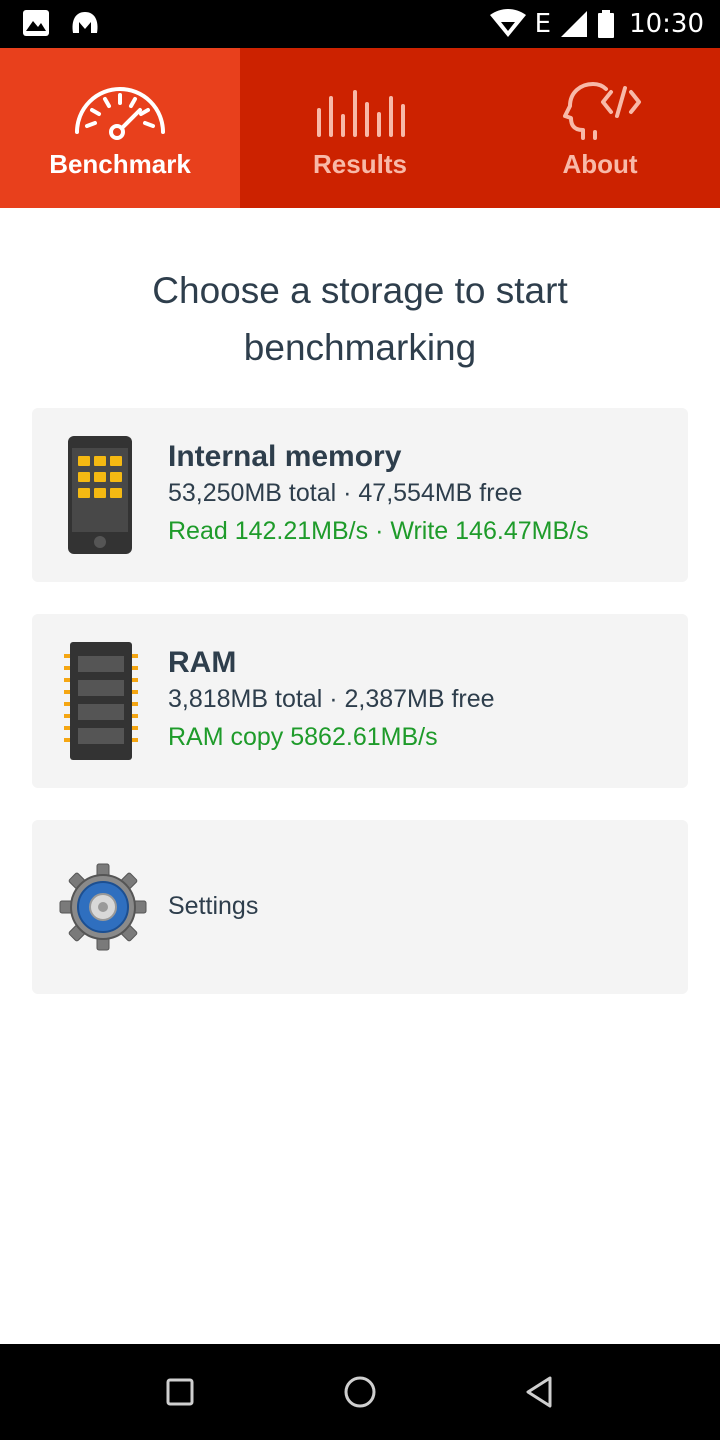  I want to click on recents-button, so click(180, 1392).